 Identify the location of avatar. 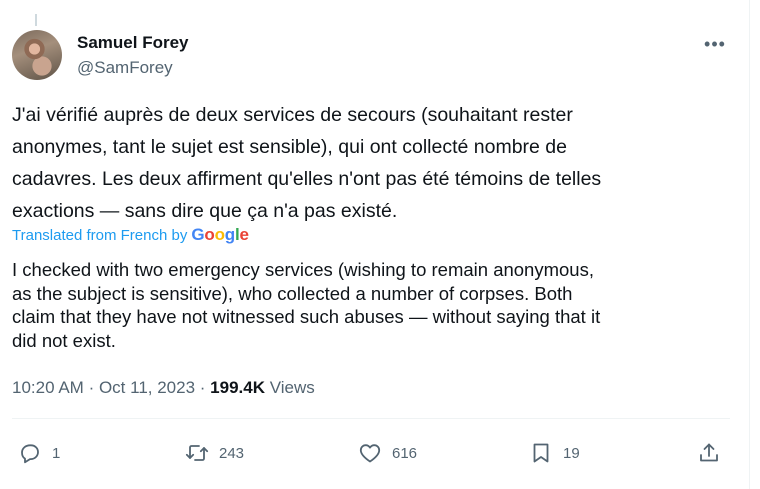
(37, 55).